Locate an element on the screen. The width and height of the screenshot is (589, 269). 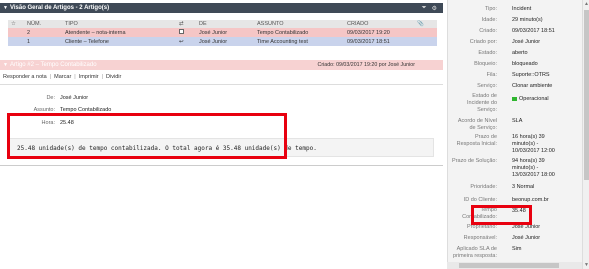
label-idade: Idade: is located at coordinates (489, 20).